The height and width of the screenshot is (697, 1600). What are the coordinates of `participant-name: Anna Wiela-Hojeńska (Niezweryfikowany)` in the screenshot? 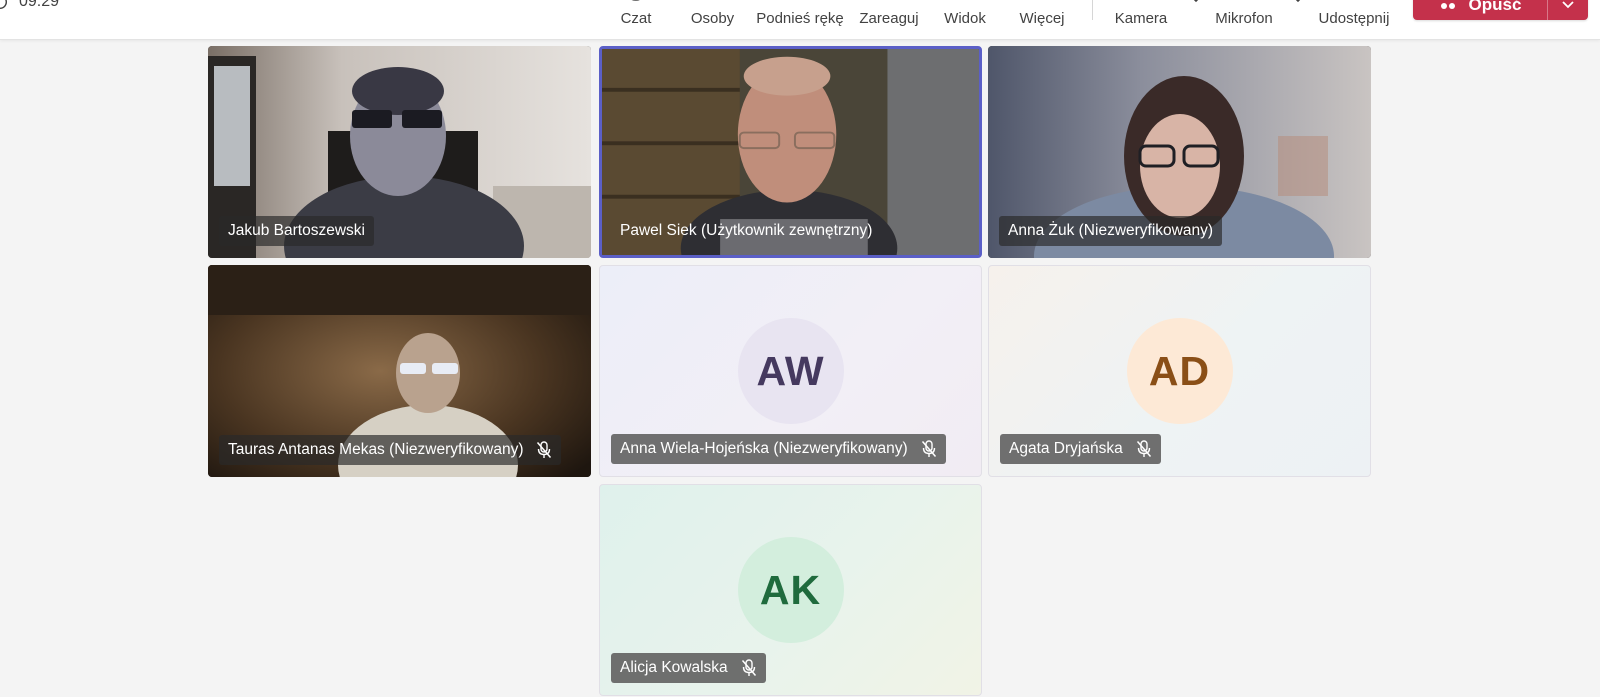 It's located at (764, 448).